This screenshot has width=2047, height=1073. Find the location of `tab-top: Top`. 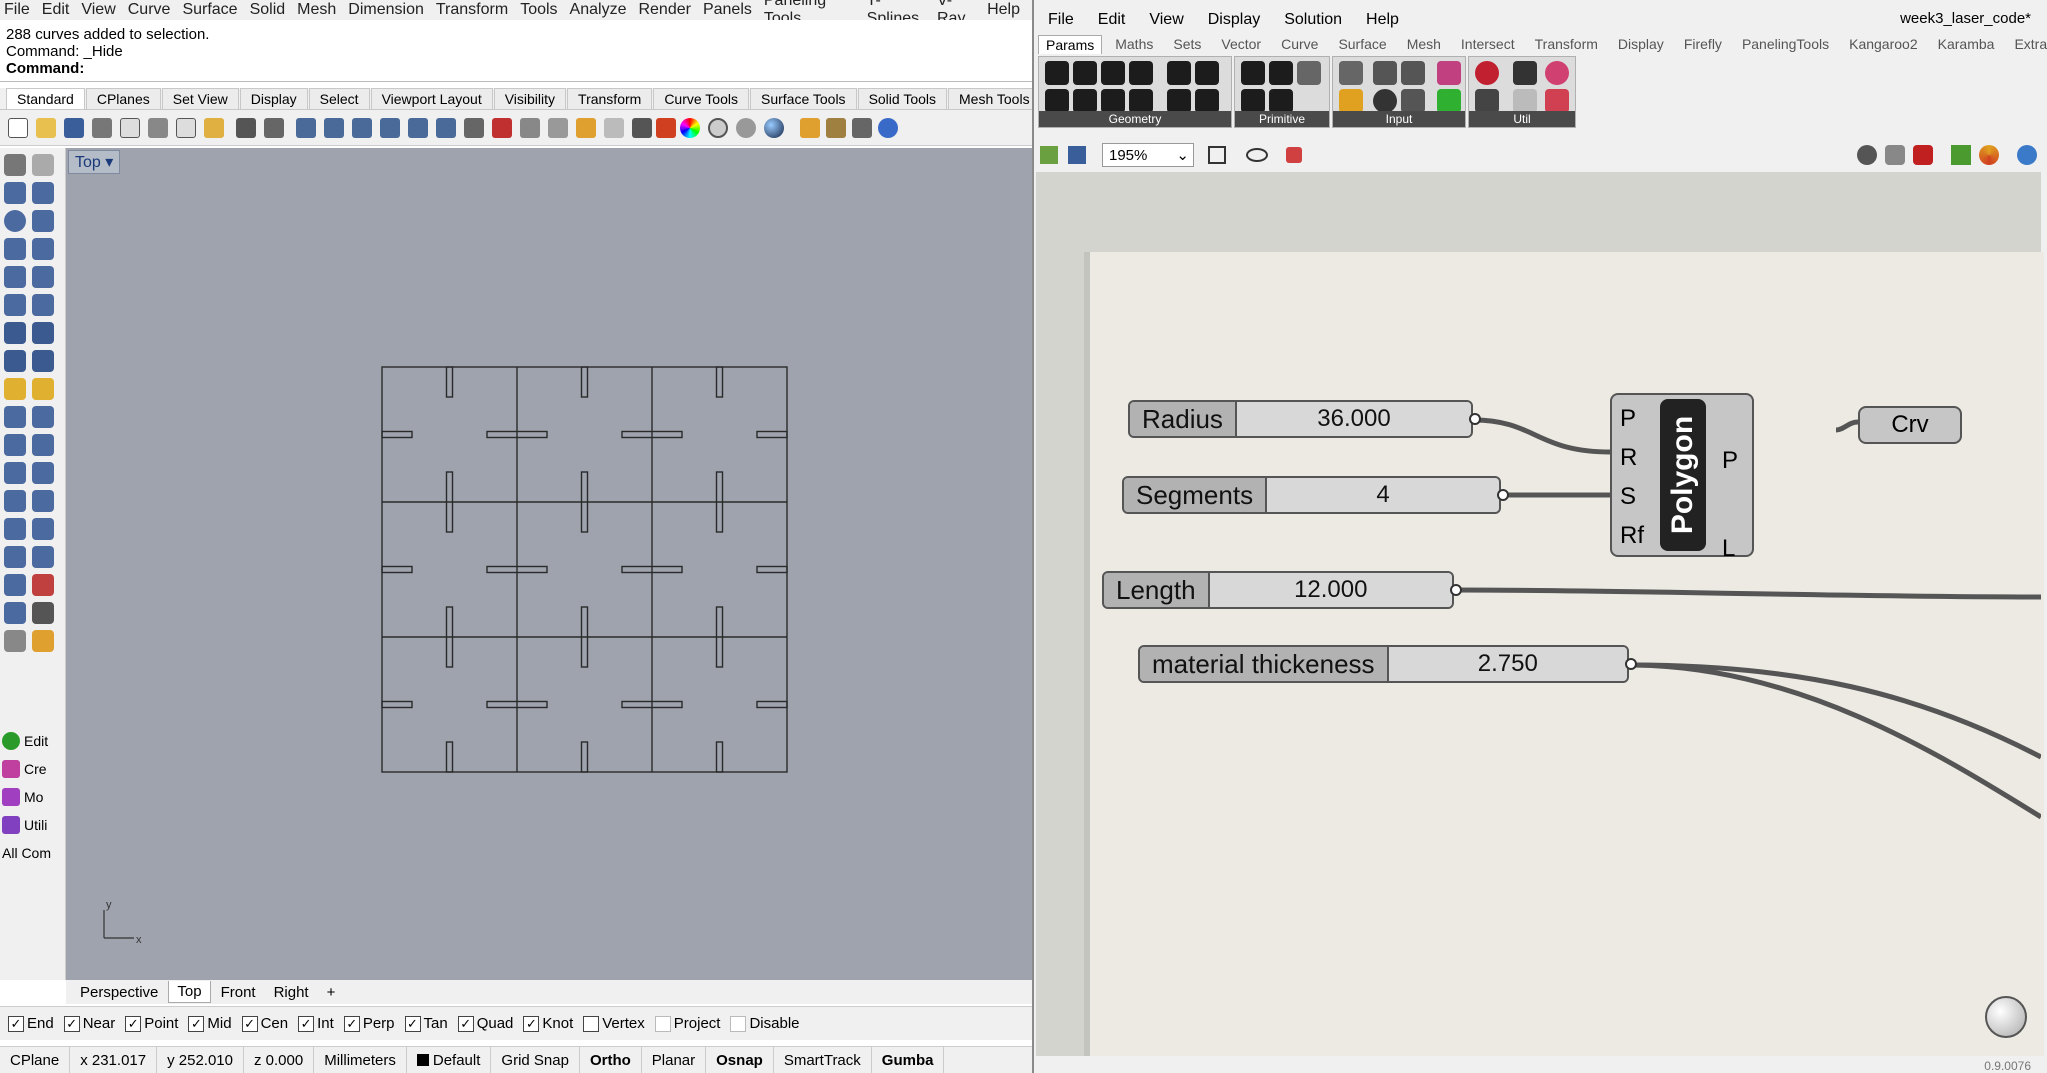

tab-top: Top is located at coordinates (189, 992).